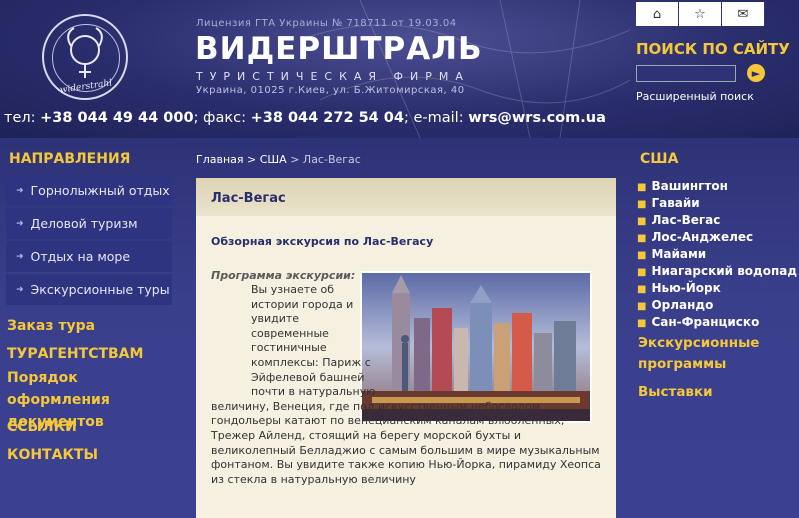 The image size is (799, 518). Describe the element at coordinates (686, 73) in the screenshot. I see `search-input` at that location.